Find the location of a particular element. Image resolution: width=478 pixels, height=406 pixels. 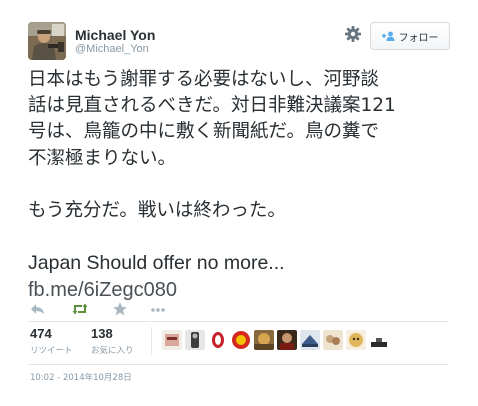

user-handle: @Michael_Yon is located at coordinates (112, 49).